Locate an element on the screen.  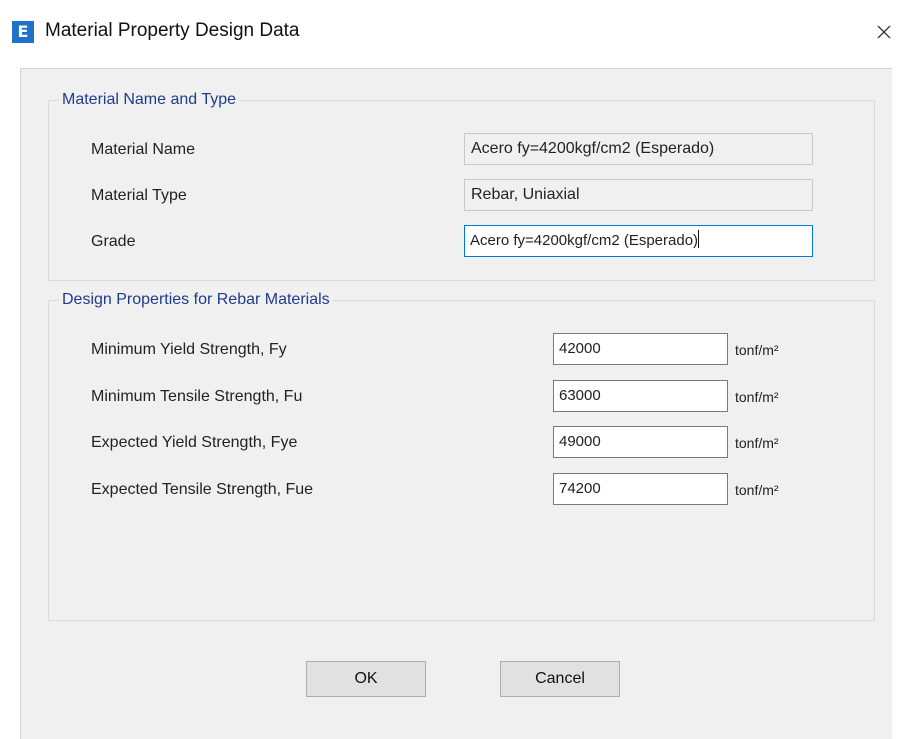
fu-unit: tonf/m² is located at coordinates (757, 397).